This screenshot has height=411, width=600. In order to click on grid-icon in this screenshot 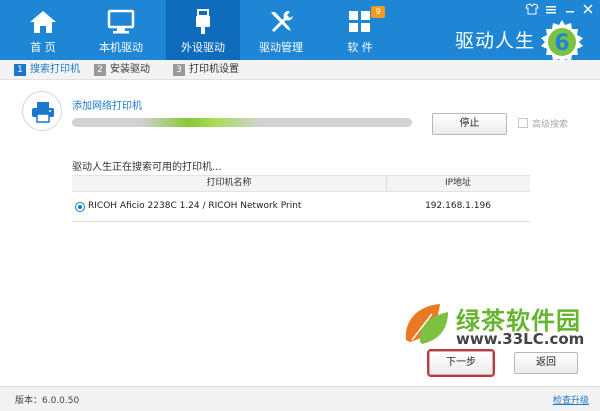, I will do `click(359, 21)`.